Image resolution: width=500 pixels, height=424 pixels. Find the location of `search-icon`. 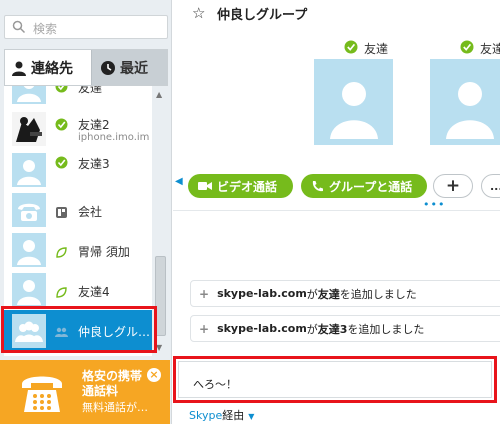

search-icon is located at coordinates (19, 27).